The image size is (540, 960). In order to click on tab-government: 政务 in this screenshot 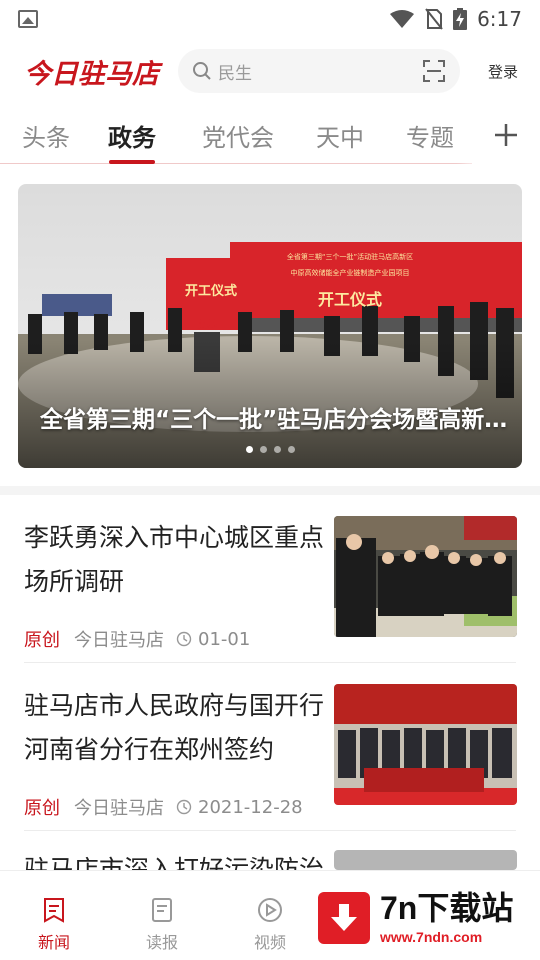, I will do `click(132, 135)`.